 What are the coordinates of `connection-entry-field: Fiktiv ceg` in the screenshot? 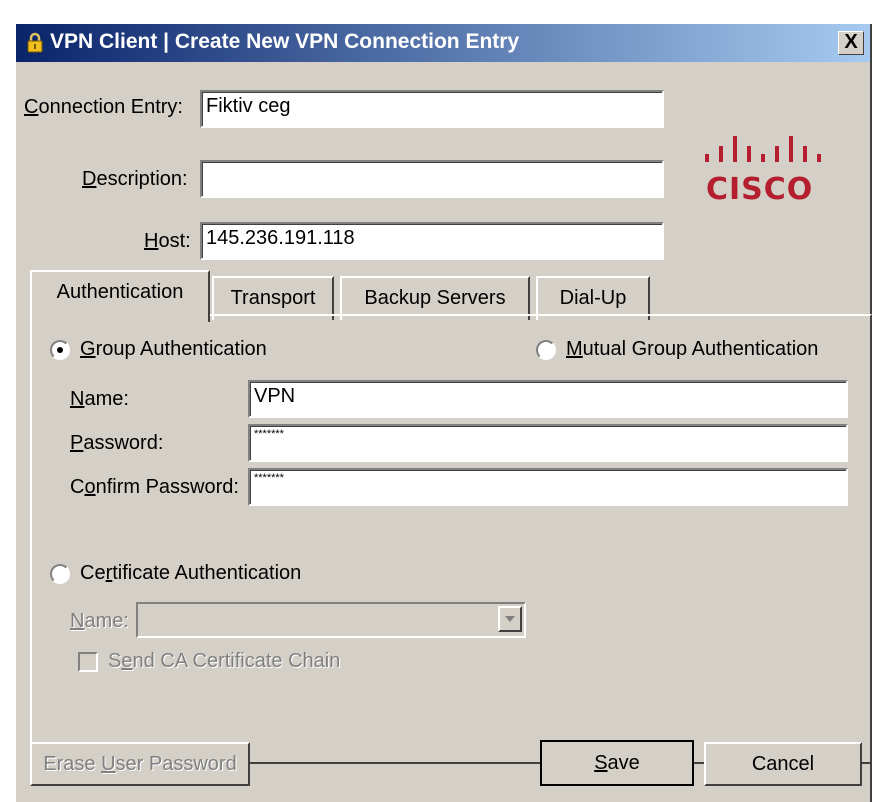 It's located at (432, 109).